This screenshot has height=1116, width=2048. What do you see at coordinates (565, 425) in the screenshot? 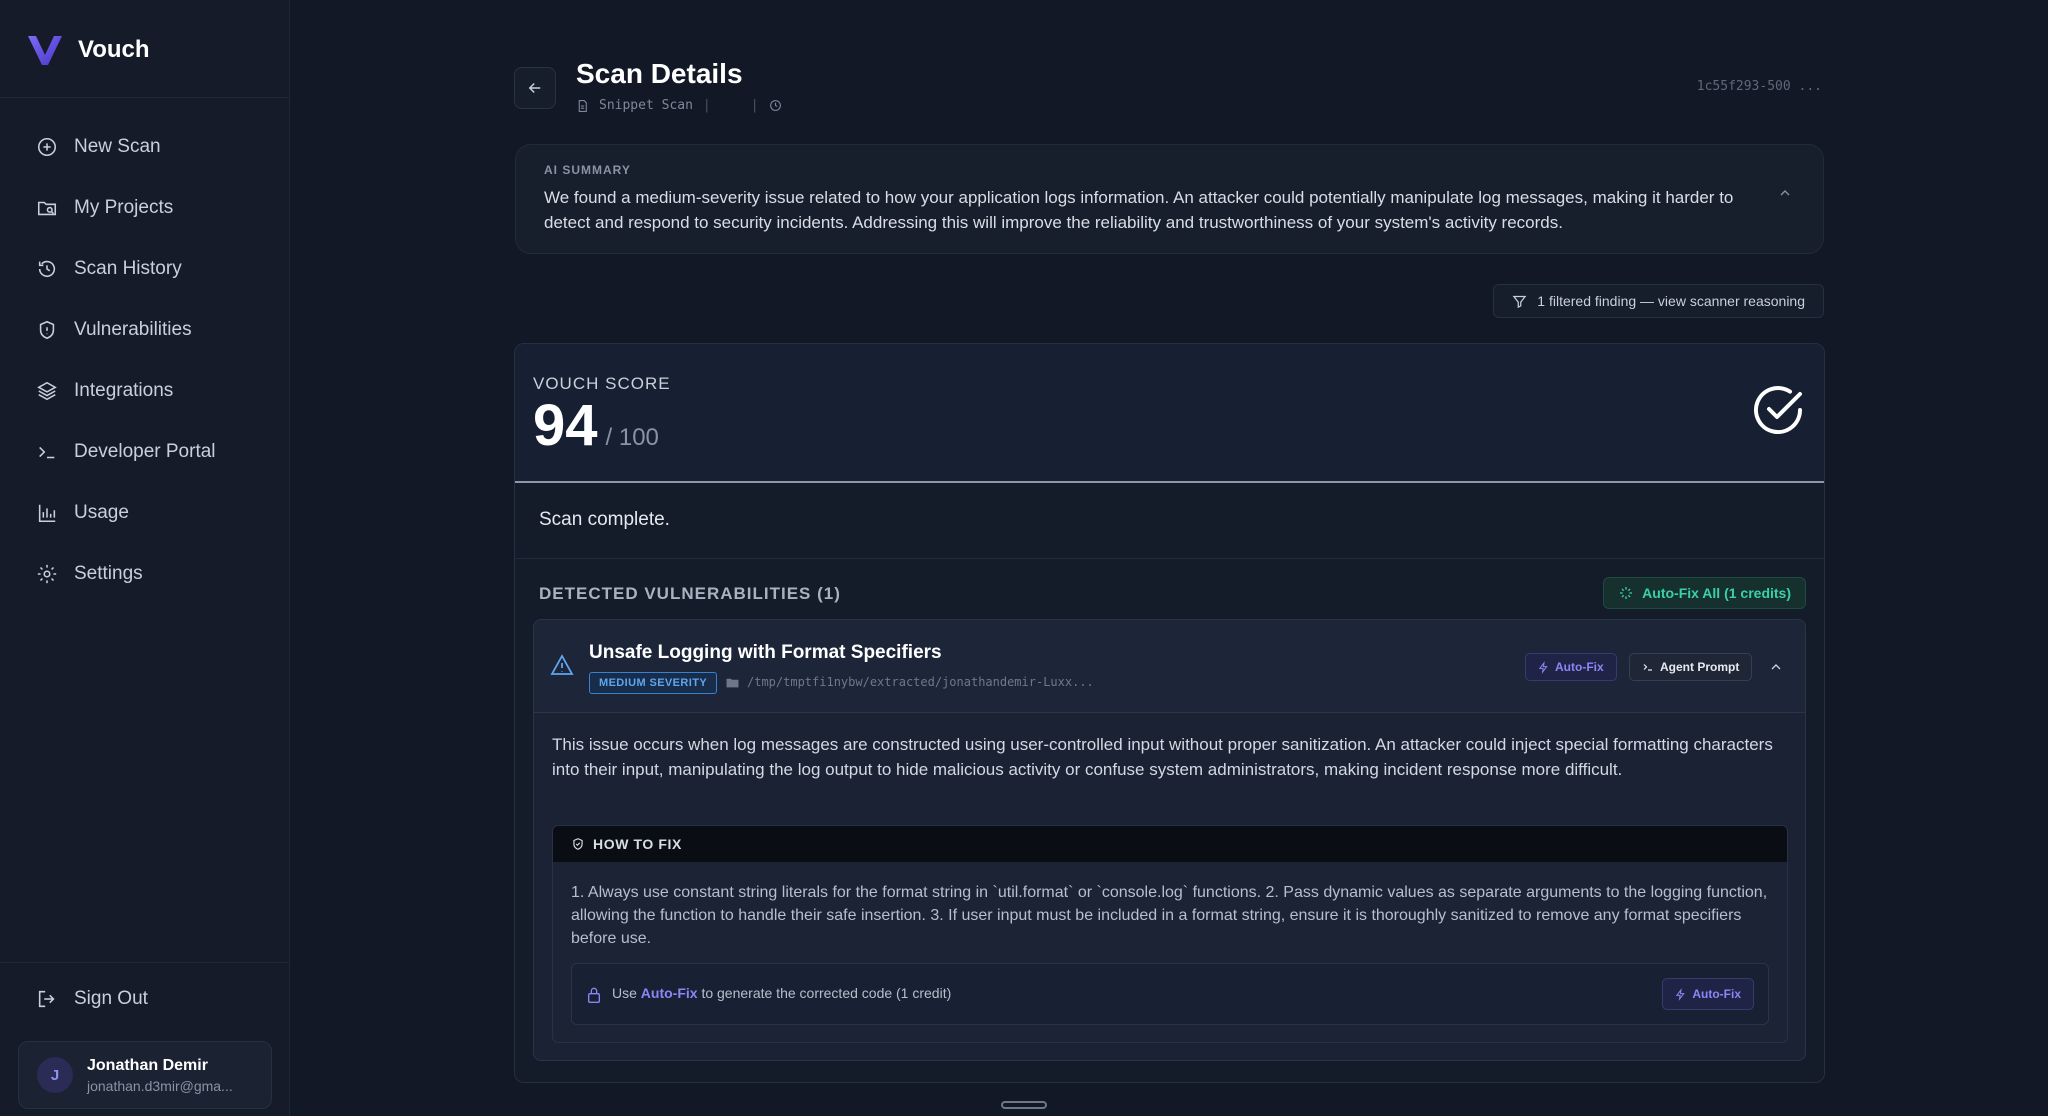
I see `score-number: 94` at bounding box center [565, 425].